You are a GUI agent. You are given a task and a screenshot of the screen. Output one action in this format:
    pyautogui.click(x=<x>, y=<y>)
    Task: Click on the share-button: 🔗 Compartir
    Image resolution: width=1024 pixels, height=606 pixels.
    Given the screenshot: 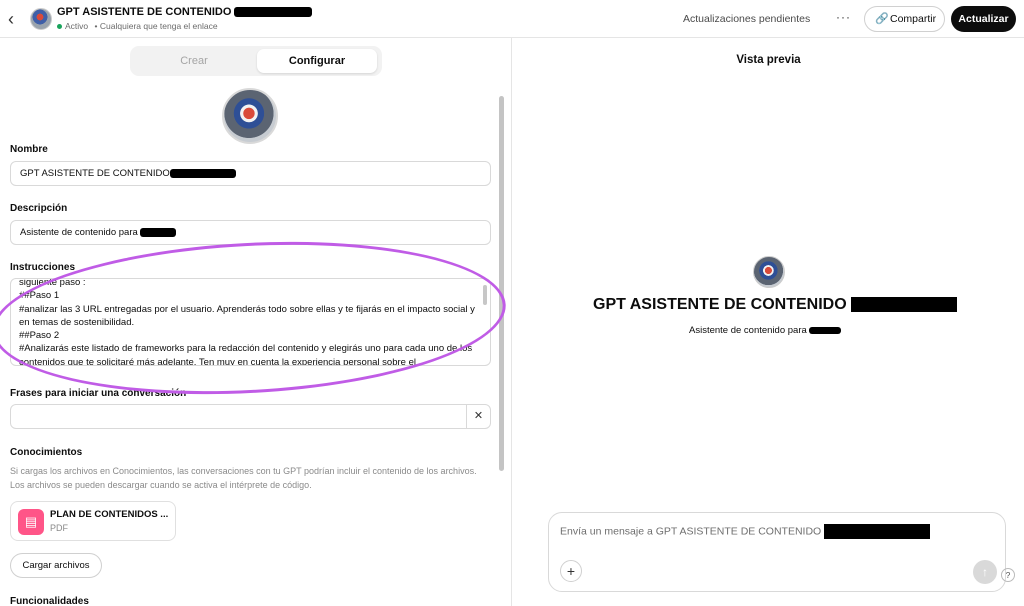 What is the action you would take?
    pyautogui.click(x=904, y=19)
    